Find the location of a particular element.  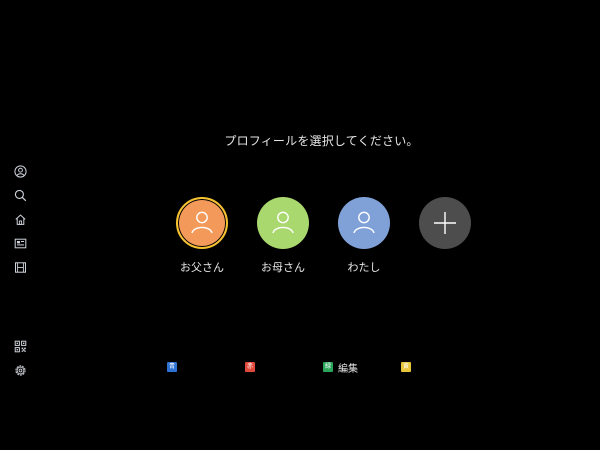

plus-icon is located at coordinates (445, 223).